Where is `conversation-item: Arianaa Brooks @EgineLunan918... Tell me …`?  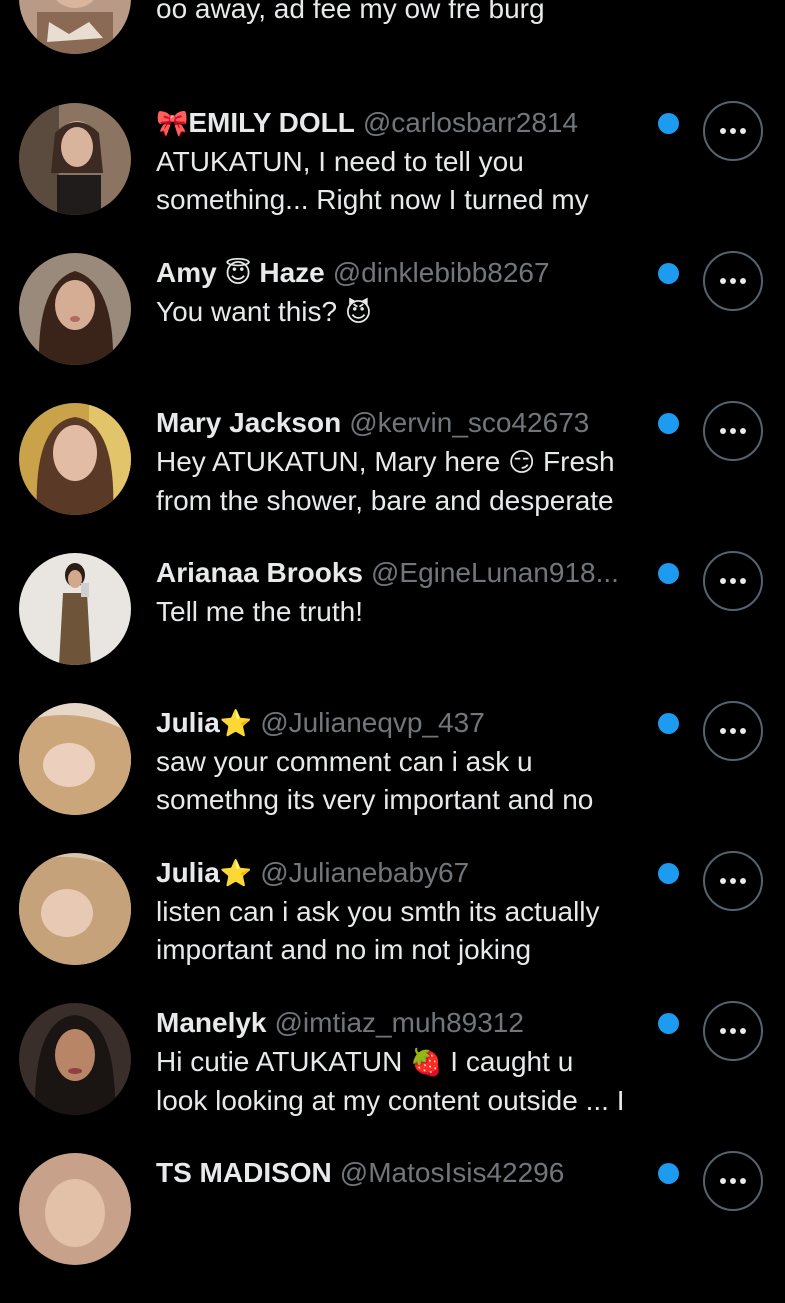
conversation-item: Arianaa Brooks @EgineLunan918... Tell me … is located at coordinates (392, 627).